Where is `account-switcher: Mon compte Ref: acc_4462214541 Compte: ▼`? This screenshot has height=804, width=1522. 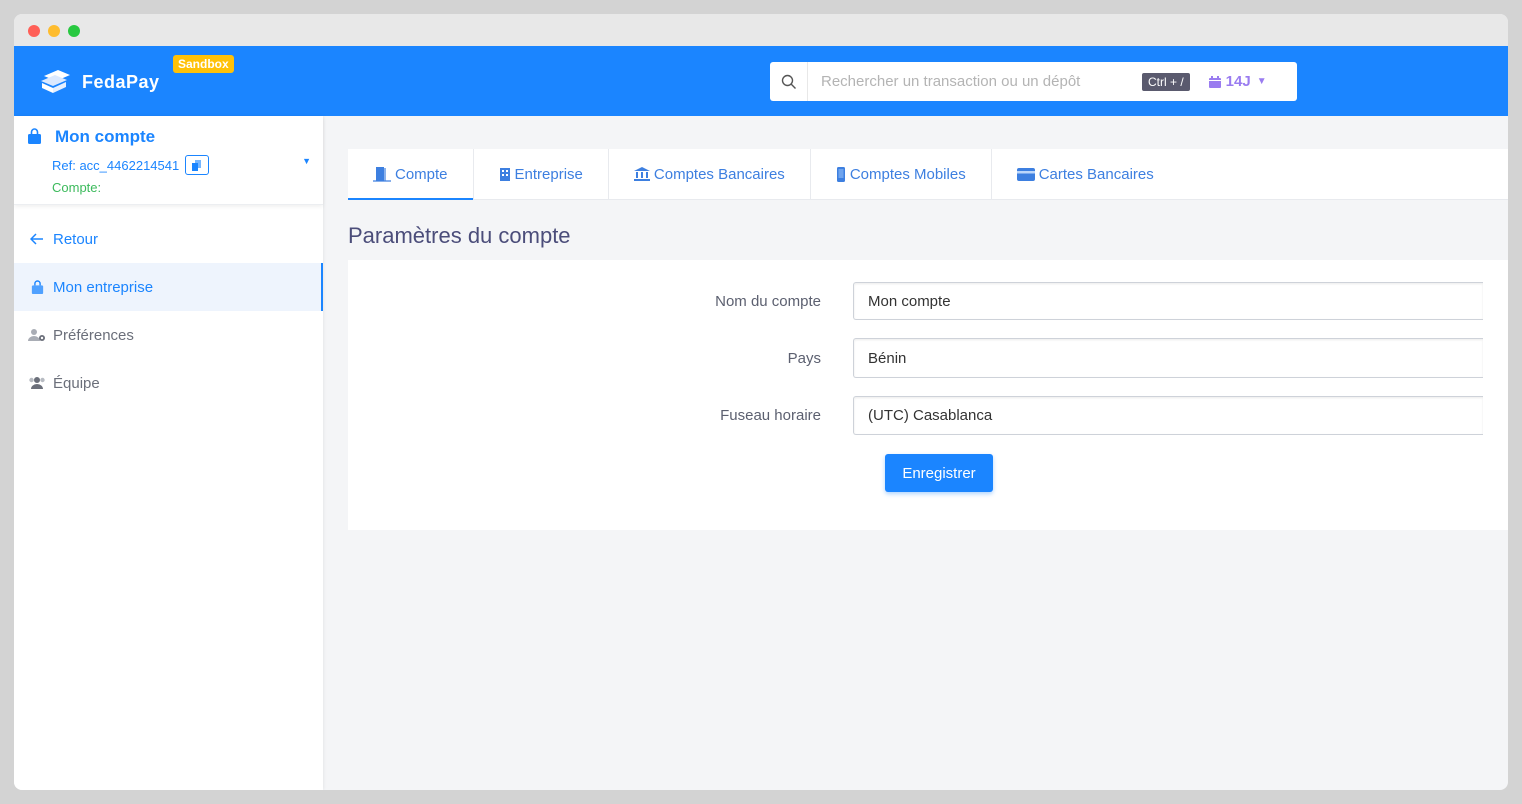
account-switcher: Mon compte Ref: acc_4462214541 Compte: ▼ is located at coordinates (168, 160).